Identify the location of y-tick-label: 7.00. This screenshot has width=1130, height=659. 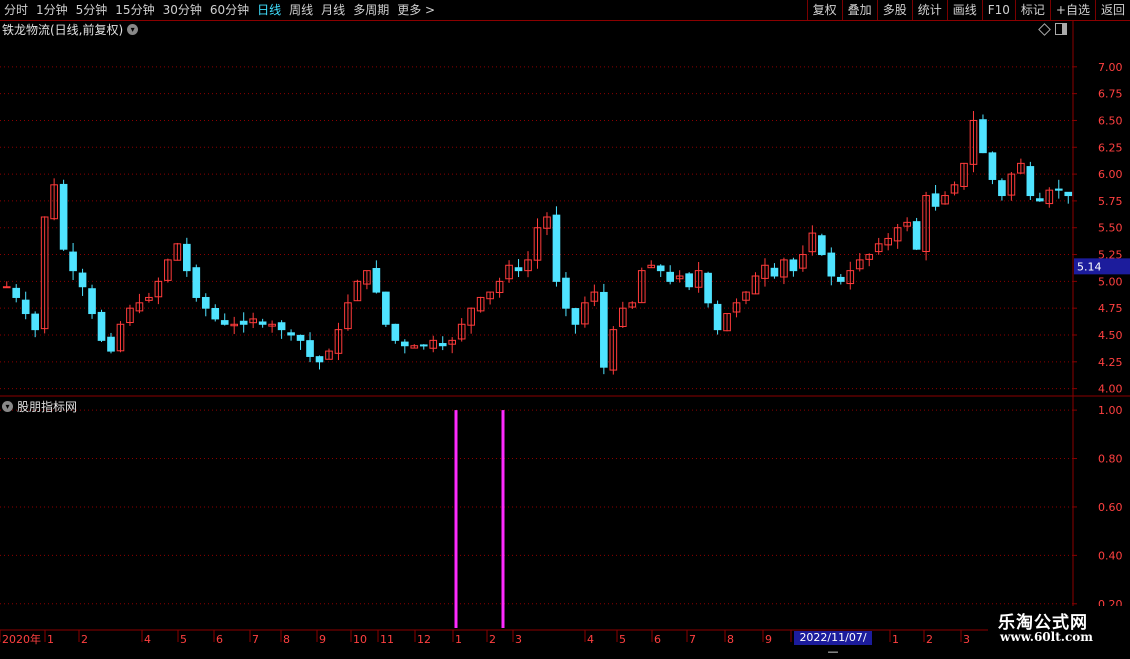
(1110, 67).